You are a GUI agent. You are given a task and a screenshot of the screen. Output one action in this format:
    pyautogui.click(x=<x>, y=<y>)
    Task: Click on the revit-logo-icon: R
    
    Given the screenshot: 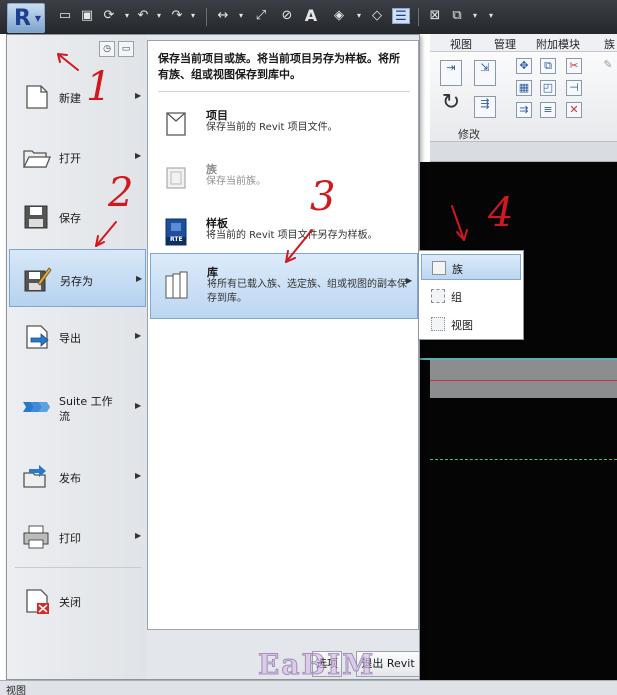 What is the action you would take?
    pyautogui.click(x=22, y=18)
    